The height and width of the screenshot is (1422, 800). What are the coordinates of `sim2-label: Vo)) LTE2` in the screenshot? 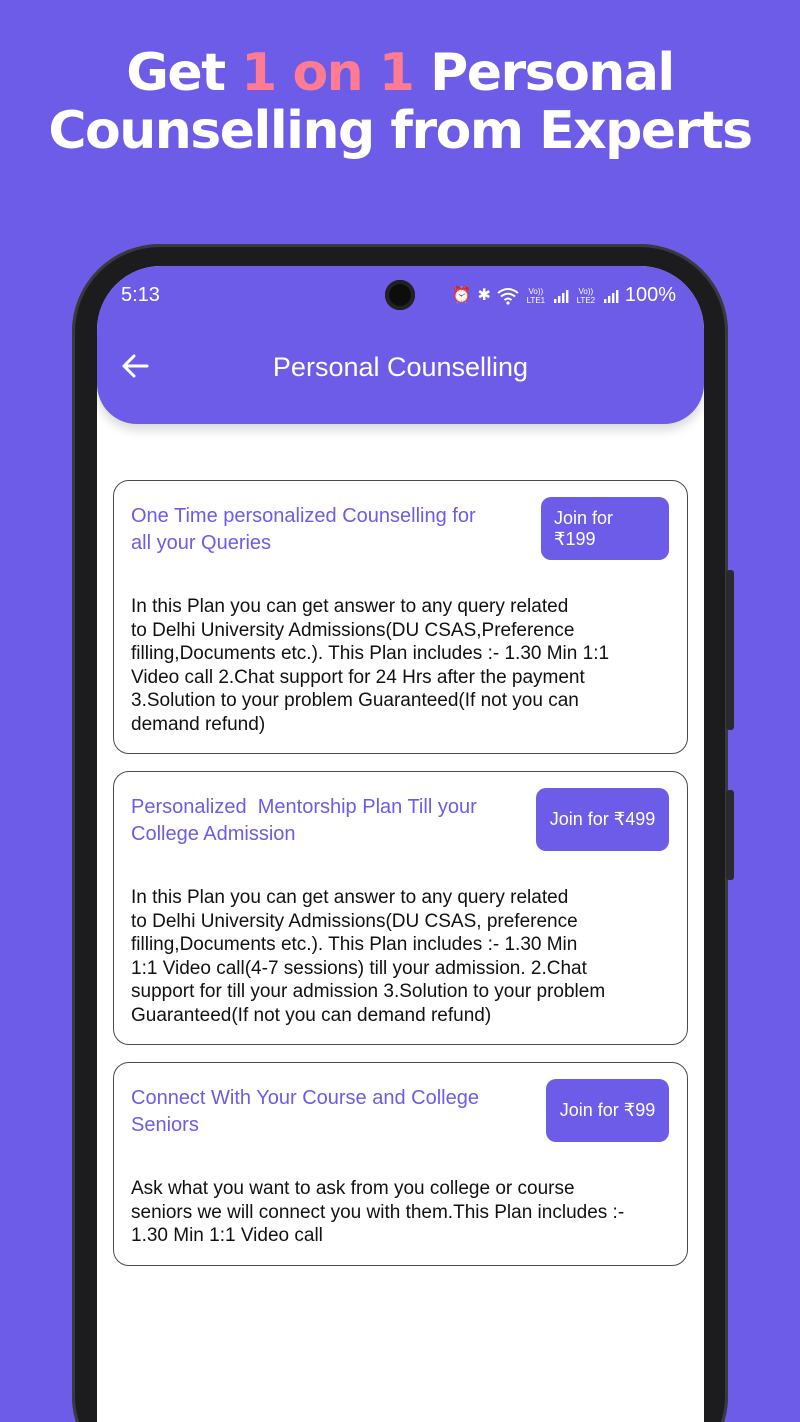 It's located at (586, 295).